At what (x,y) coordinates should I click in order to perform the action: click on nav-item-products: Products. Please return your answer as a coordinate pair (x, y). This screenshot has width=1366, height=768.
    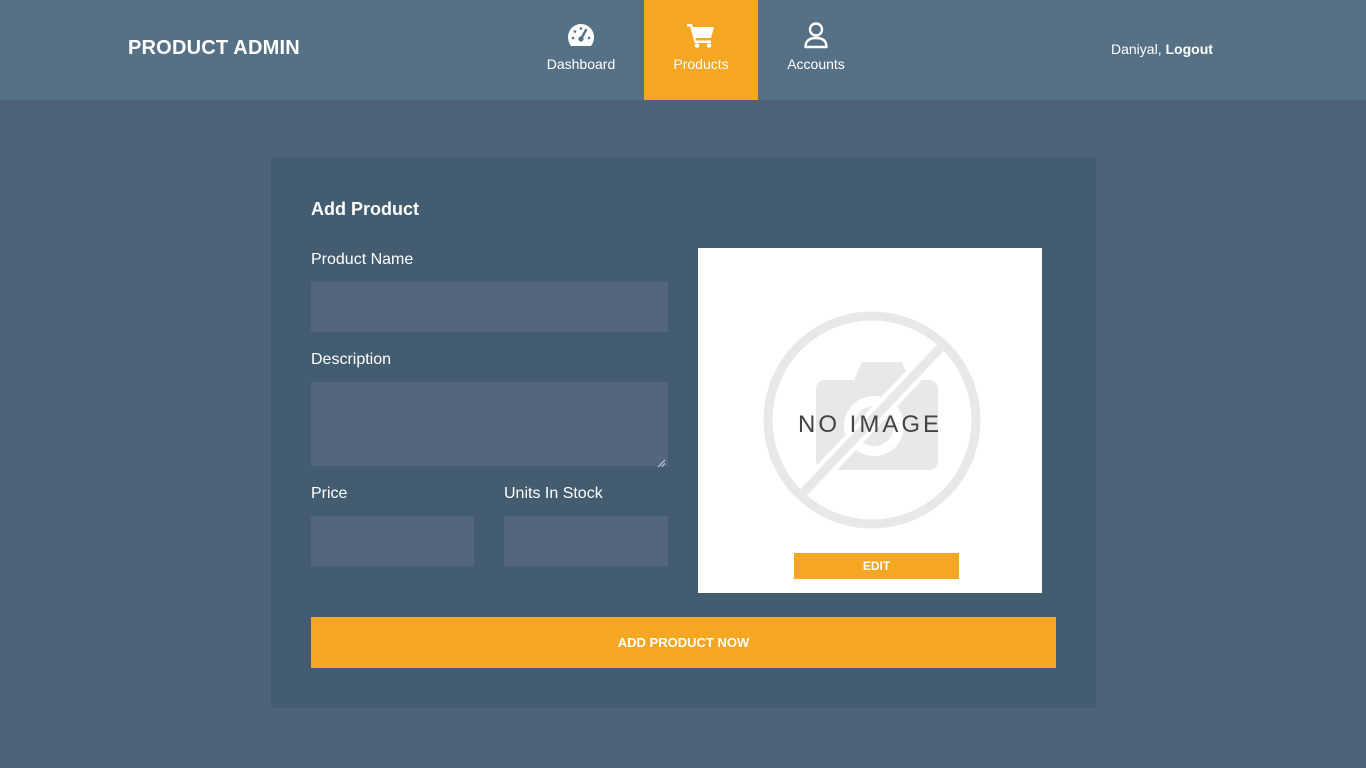
    Looking at the image, I should click on (701, 50).